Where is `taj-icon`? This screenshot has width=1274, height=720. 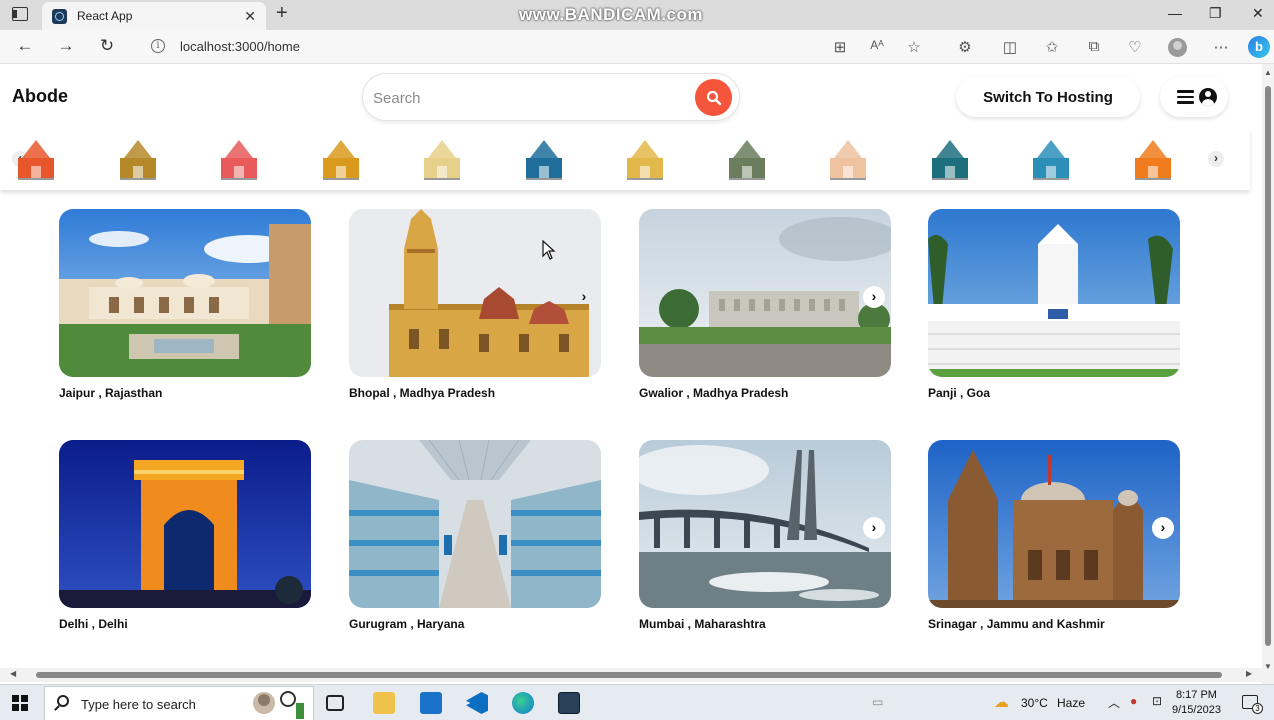 taj-icon is located at coordinates (442, 159).